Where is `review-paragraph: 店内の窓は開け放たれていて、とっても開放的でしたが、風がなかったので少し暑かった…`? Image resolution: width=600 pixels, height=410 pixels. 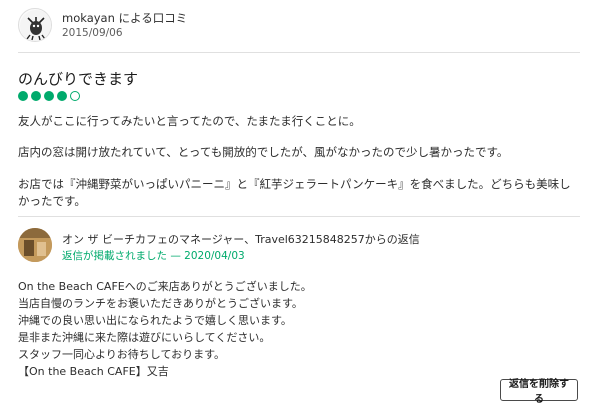 review-paragraph: 店内の窓は開け放たれていて、とっても開放的でしたが、風がなかったので少し暑かった… is located at coordinates (263, 152).